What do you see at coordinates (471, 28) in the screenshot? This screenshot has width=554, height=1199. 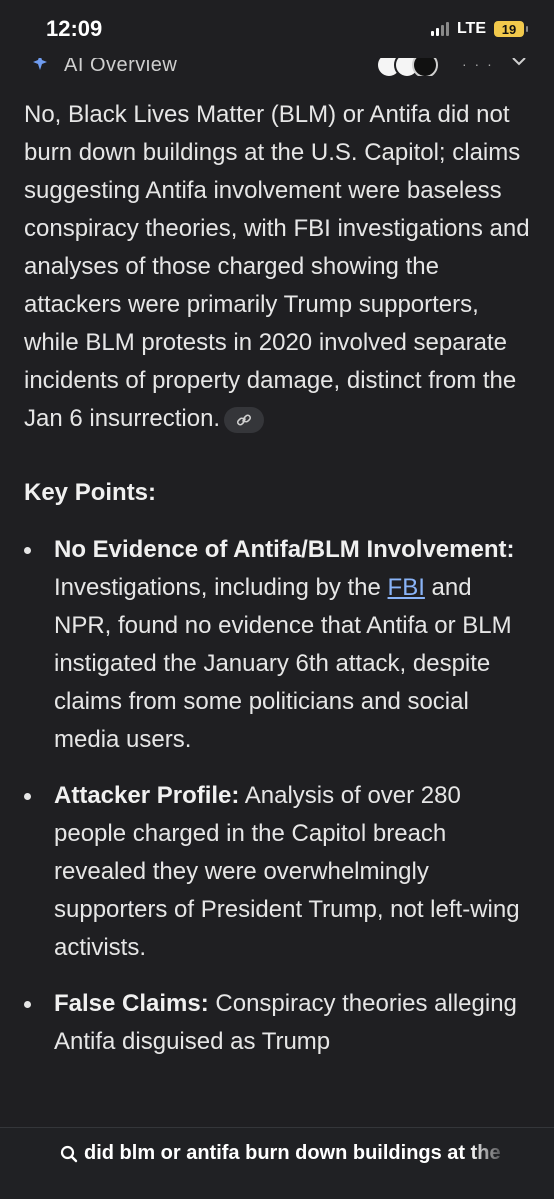 I see `network-type: LTE` at bounding box center [471, 28].